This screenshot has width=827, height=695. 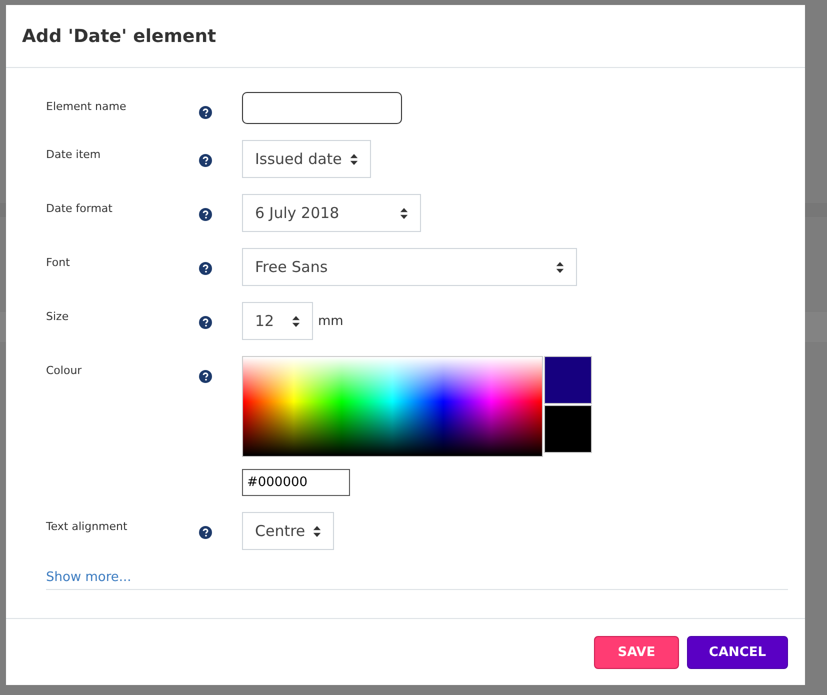 I want to click on hex-field: #000000, so click(x=296, y=482).